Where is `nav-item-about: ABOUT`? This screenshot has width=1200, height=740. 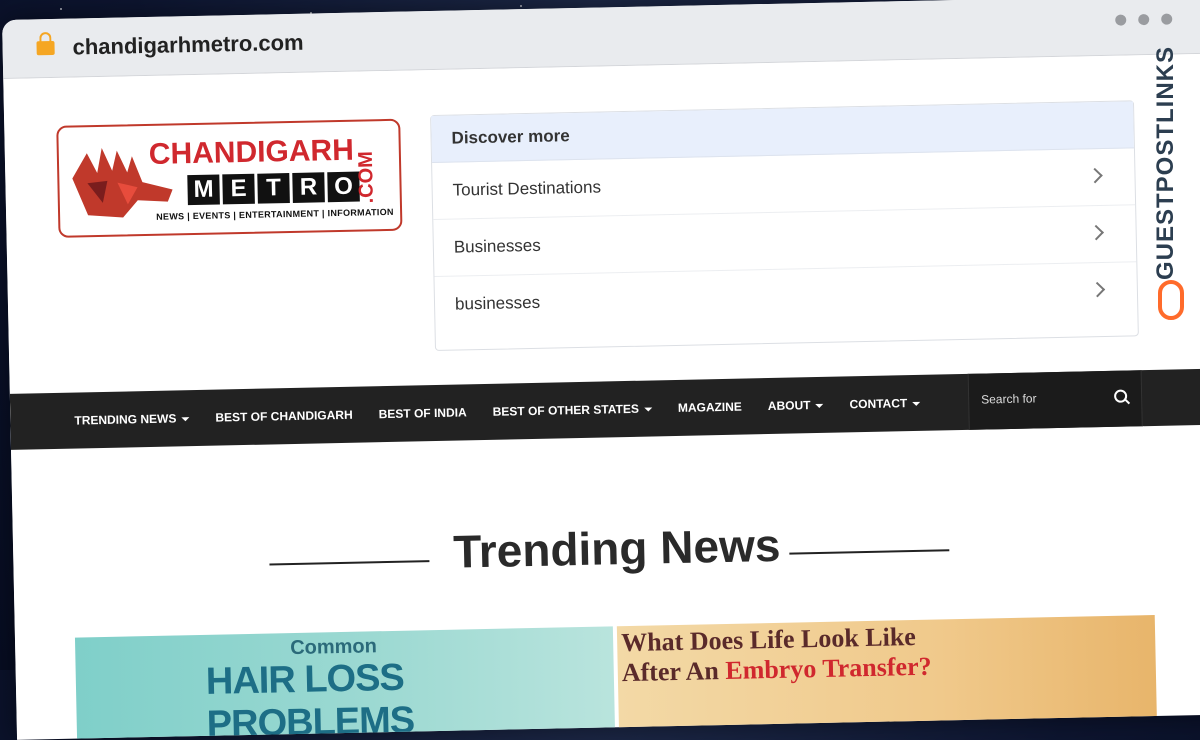 nav-item-about: ABOUT is located at coordinates (796, 405).